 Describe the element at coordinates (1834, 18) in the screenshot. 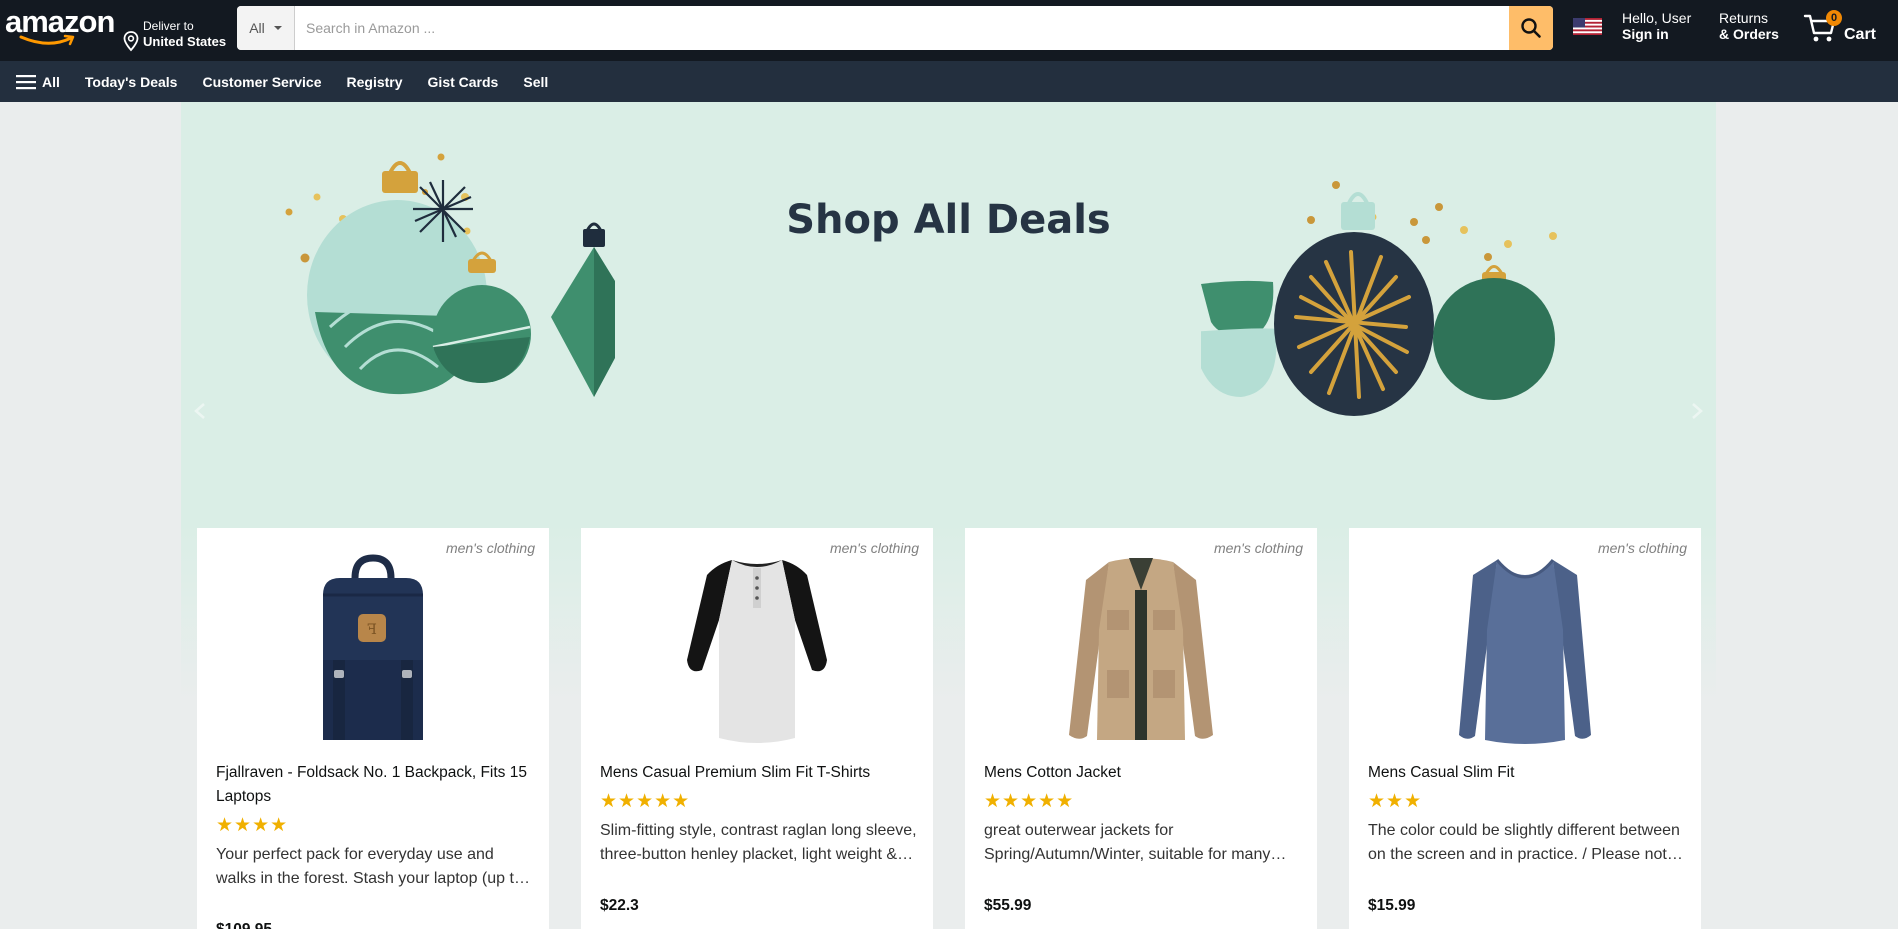

I see `cart-count-badge: 0` at that location.